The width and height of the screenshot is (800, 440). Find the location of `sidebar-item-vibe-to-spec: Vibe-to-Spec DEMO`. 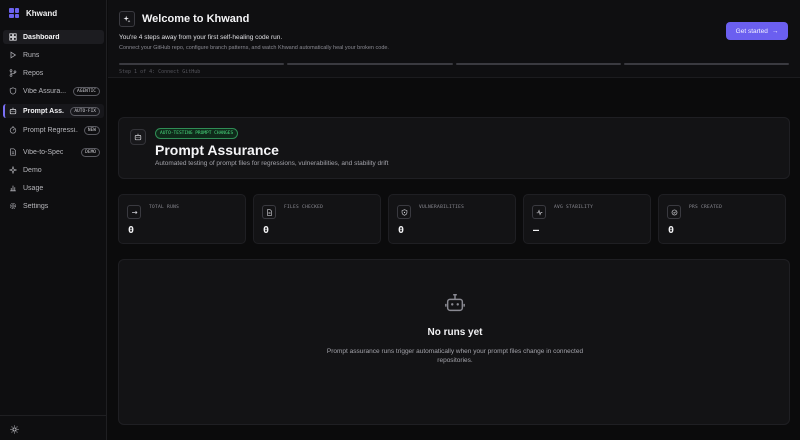

sidebar-item-vibe-to-spec: Vibe-to-Spec DEMO is located at coordinates (53, 152).